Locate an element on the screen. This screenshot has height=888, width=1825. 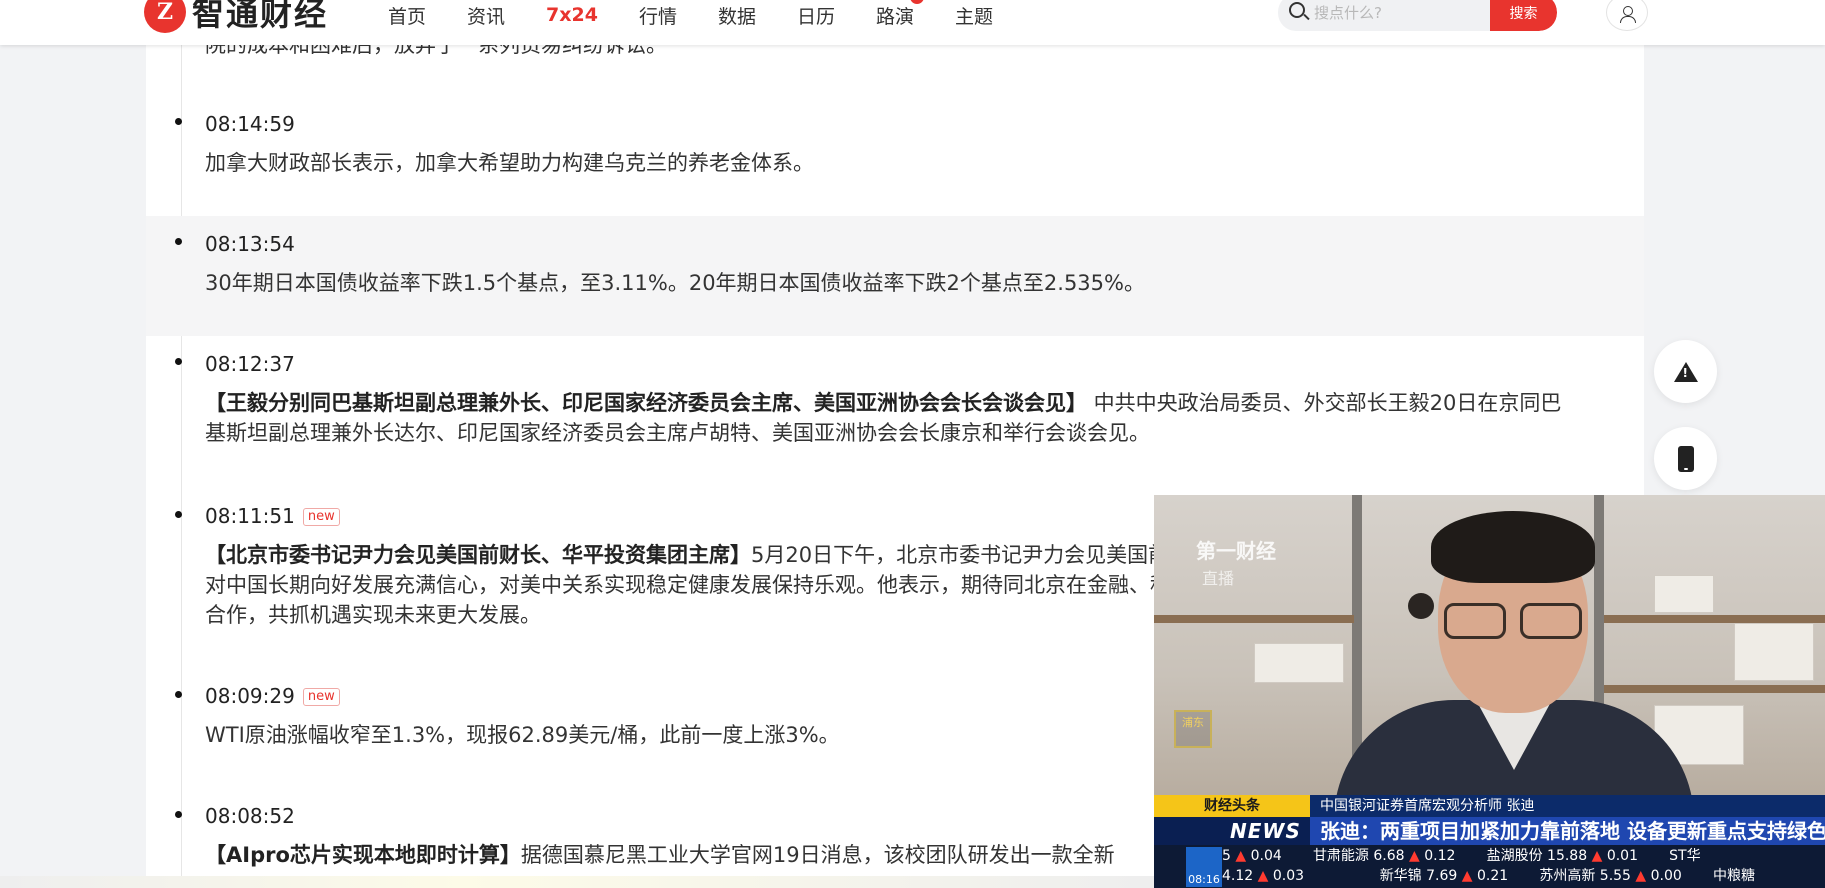
main-nav: 首页 资讯 7x24 行情 数据 日历 路演 主题 is located at coordinates (711, 15).